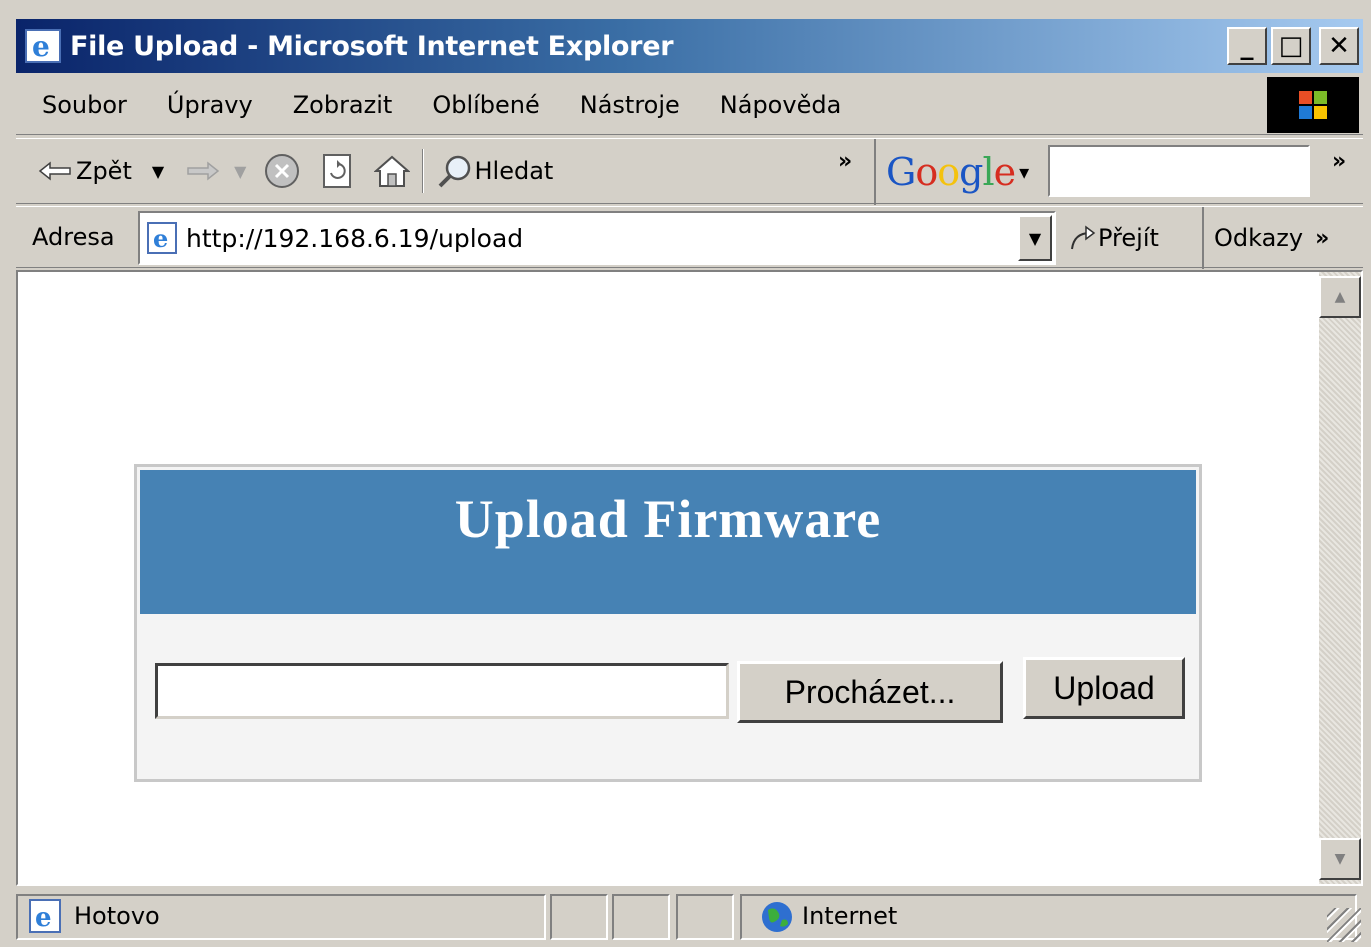 This screenshot has height=947, width=1371. I want to click on windows-logo-icon, so click(1313, 105).